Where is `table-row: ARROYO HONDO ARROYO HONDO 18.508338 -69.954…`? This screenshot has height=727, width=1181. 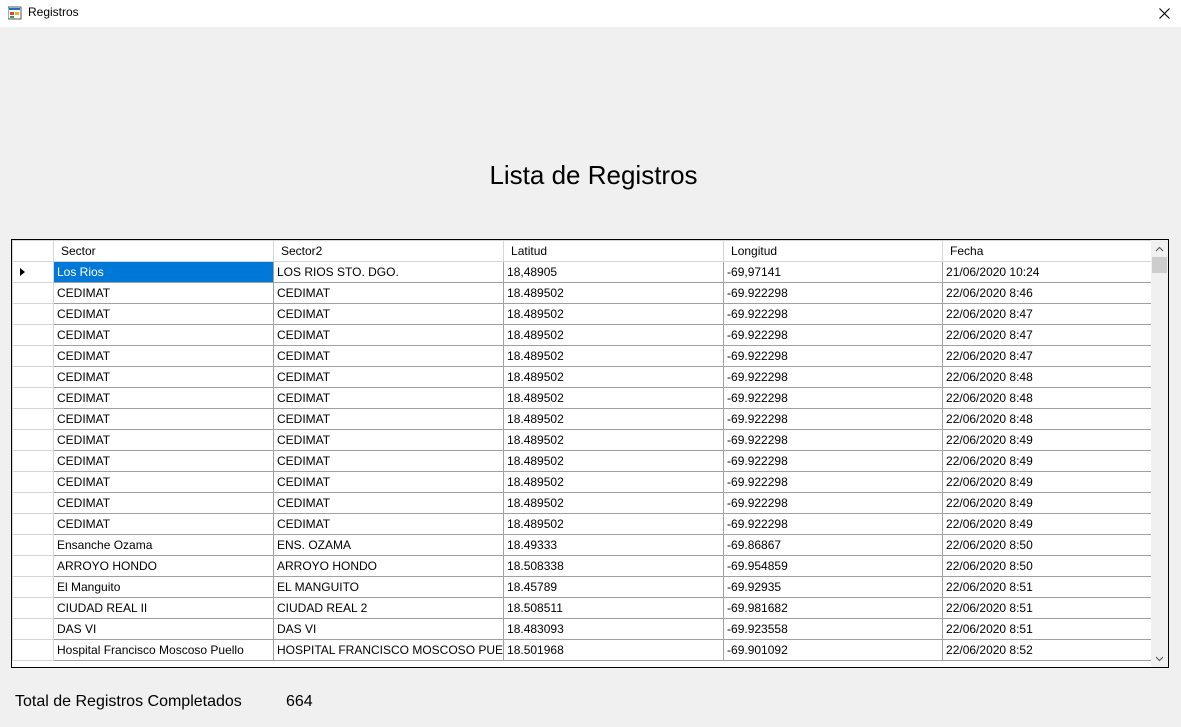
table-row: ARROYO HONDO ARROYO HONDO 18.508338 -69.954… is located at coordinates (587, 566).